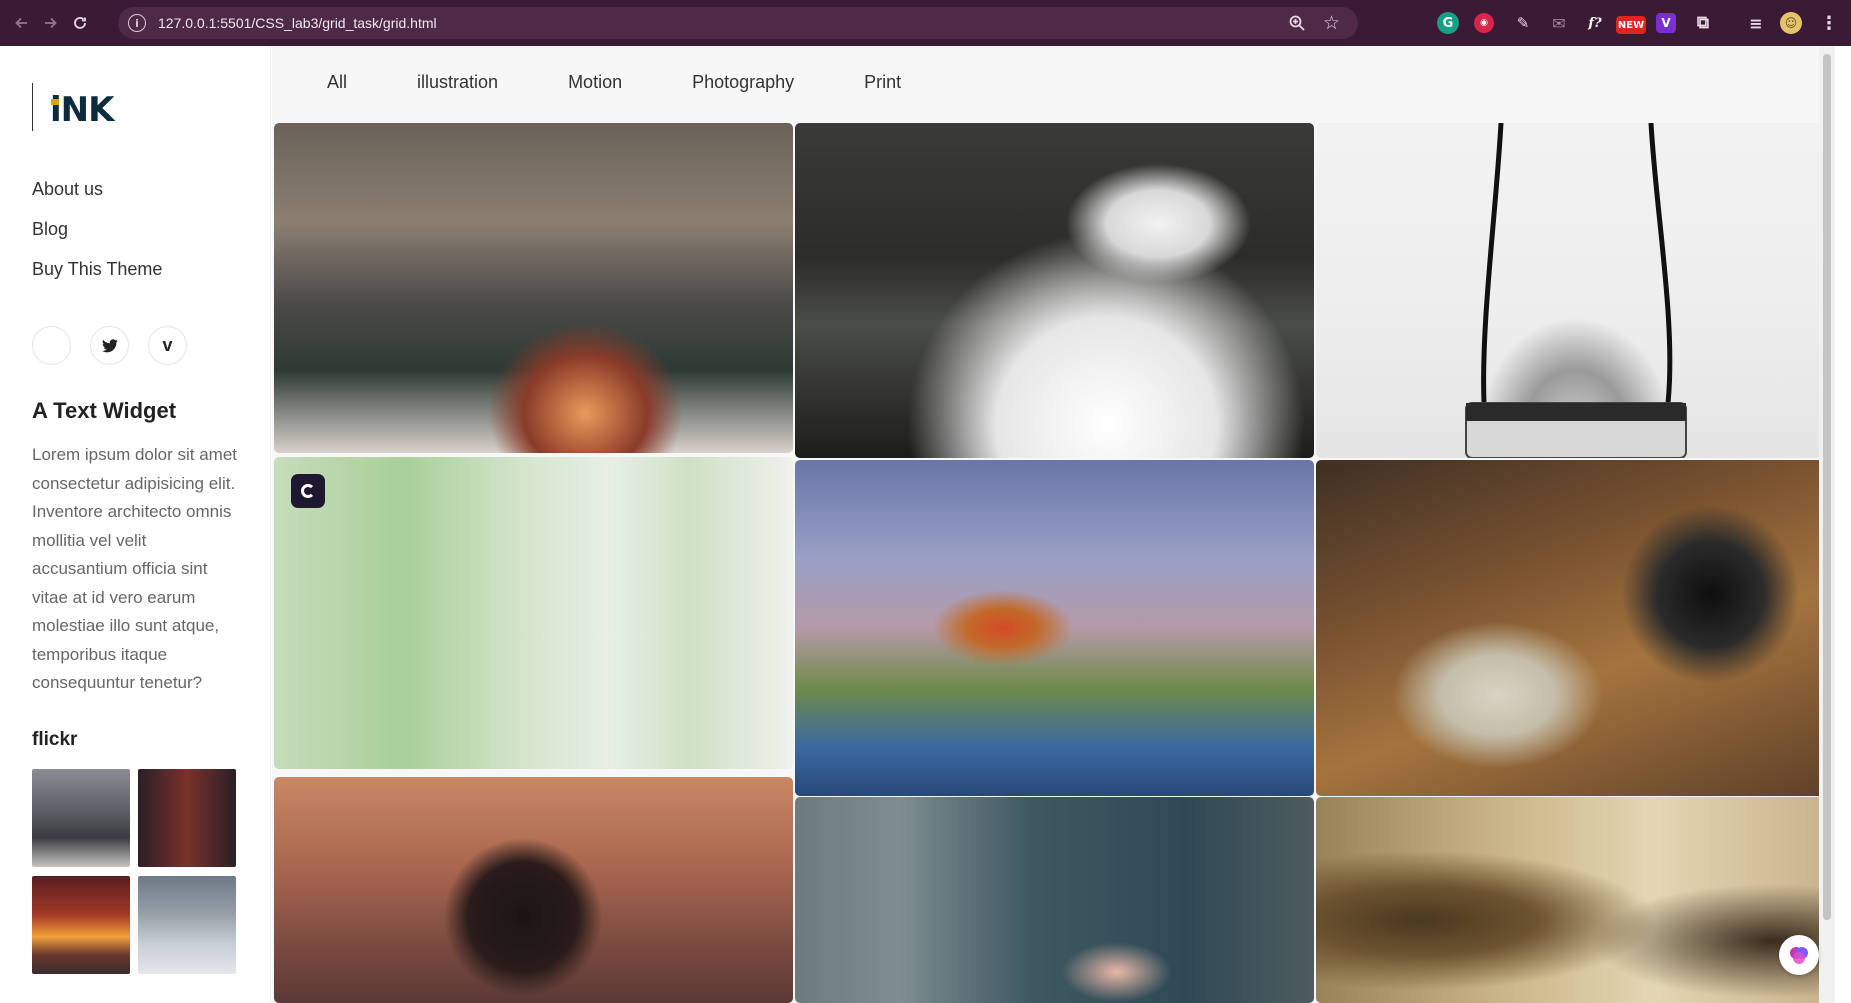 The image size is (1851, 1003). I want to click on twitter-icon, so click(109, 345).